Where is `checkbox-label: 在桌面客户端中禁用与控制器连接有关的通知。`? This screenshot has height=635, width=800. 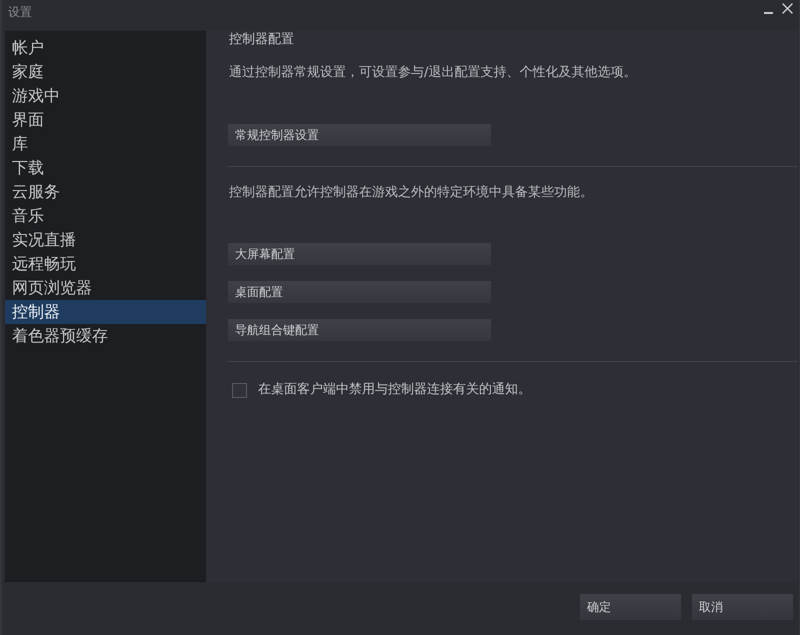
checkbox-label: 在桌面客户端中禁用与控制器连接有关的通知。 is located at coordinates (394, 390).